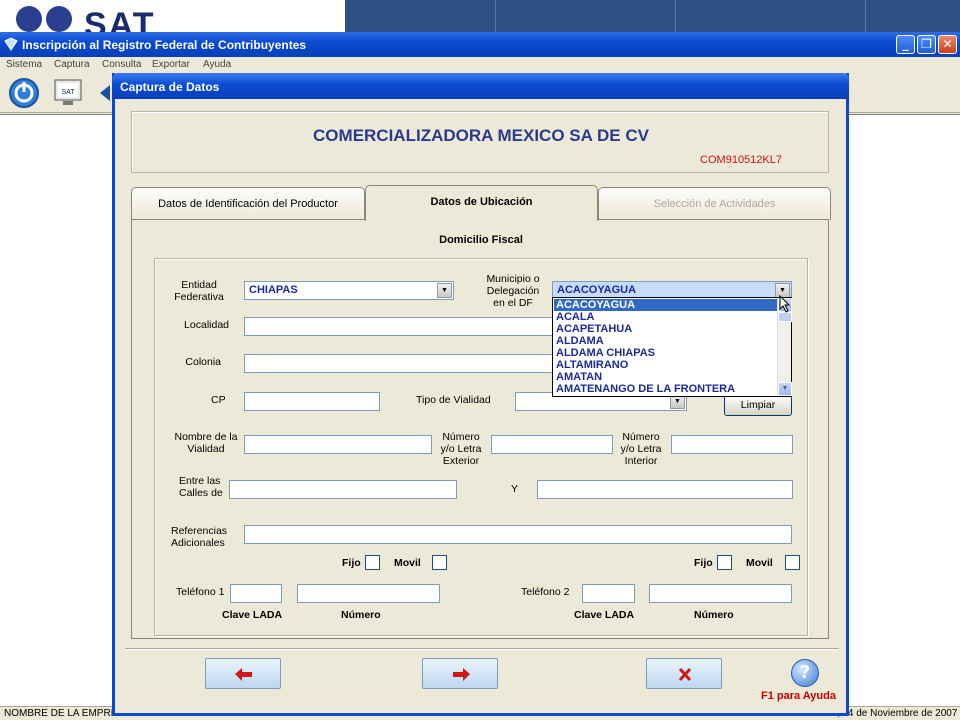 This screenshot has width=960, height=720. Describe the element at coordinates (338, 444) in the screenshot. I see `nombre-vialidad-input` at that location.